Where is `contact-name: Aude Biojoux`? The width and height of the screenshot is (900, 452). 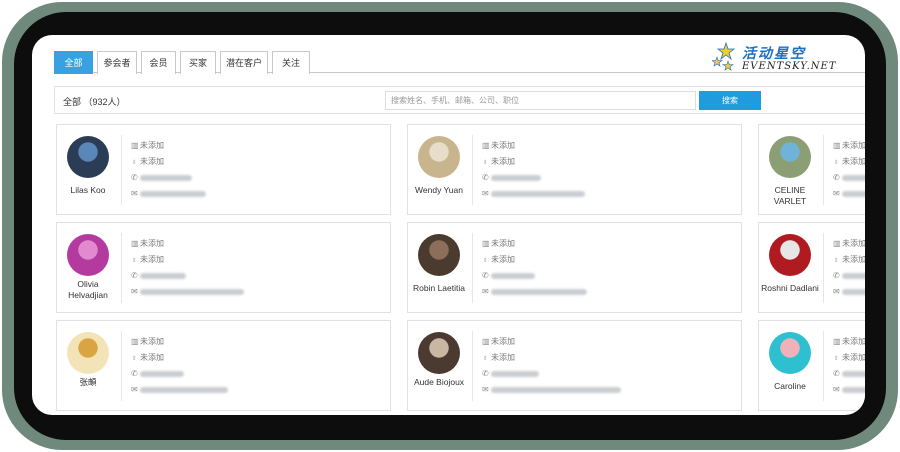 contact-name: Aude Biojoux is located at coordinates (439, 382).